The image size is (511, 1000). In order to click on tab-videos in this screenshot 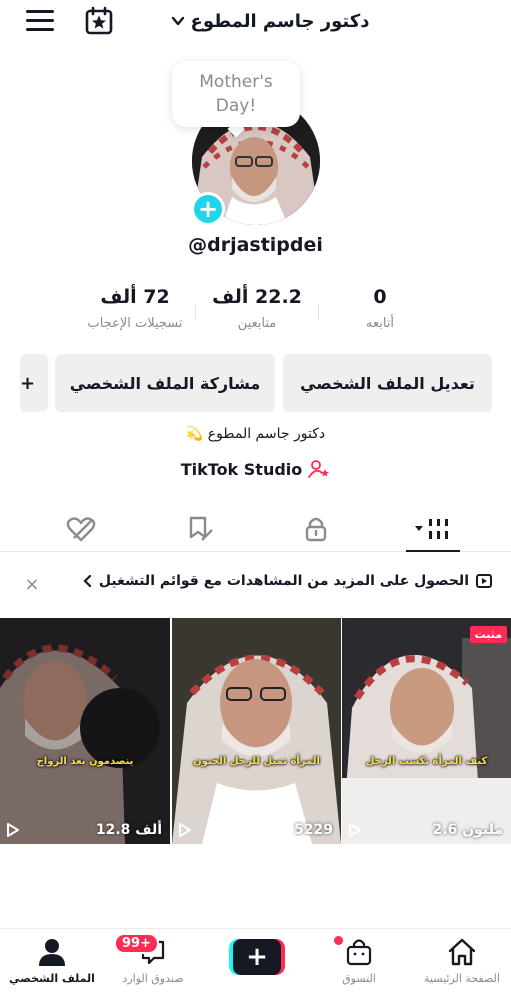, I will do `click(432, 529)`.